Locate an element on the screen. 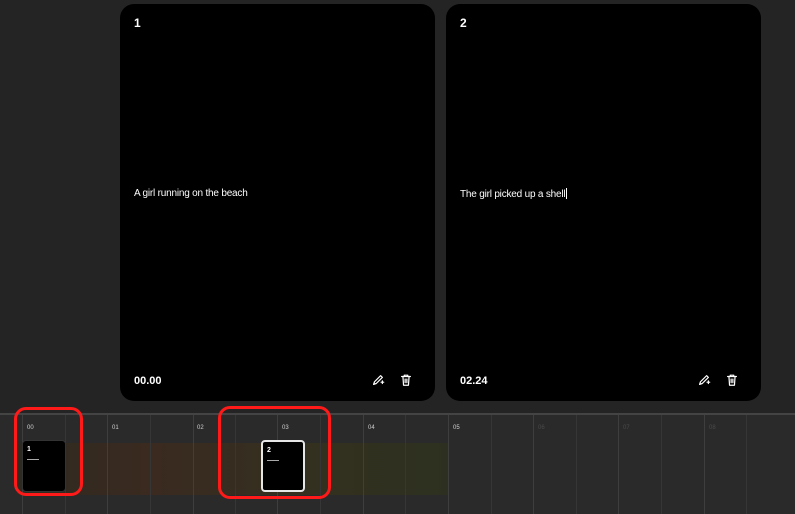 This screenshot has height=514, width=795. card-number: 1 is located at coordinates (137, 23).